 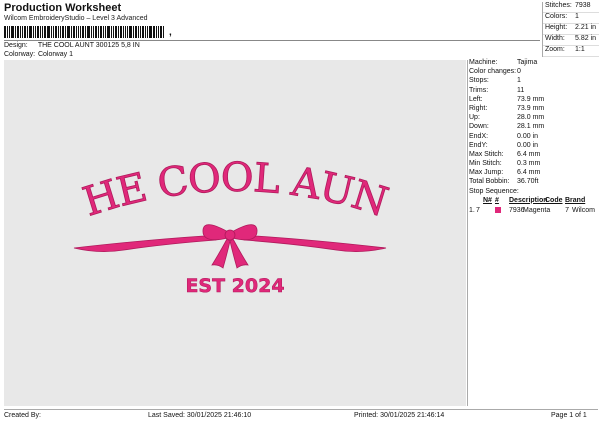 I want to click on barcode-mark: ,, so click(x=170, y=32).